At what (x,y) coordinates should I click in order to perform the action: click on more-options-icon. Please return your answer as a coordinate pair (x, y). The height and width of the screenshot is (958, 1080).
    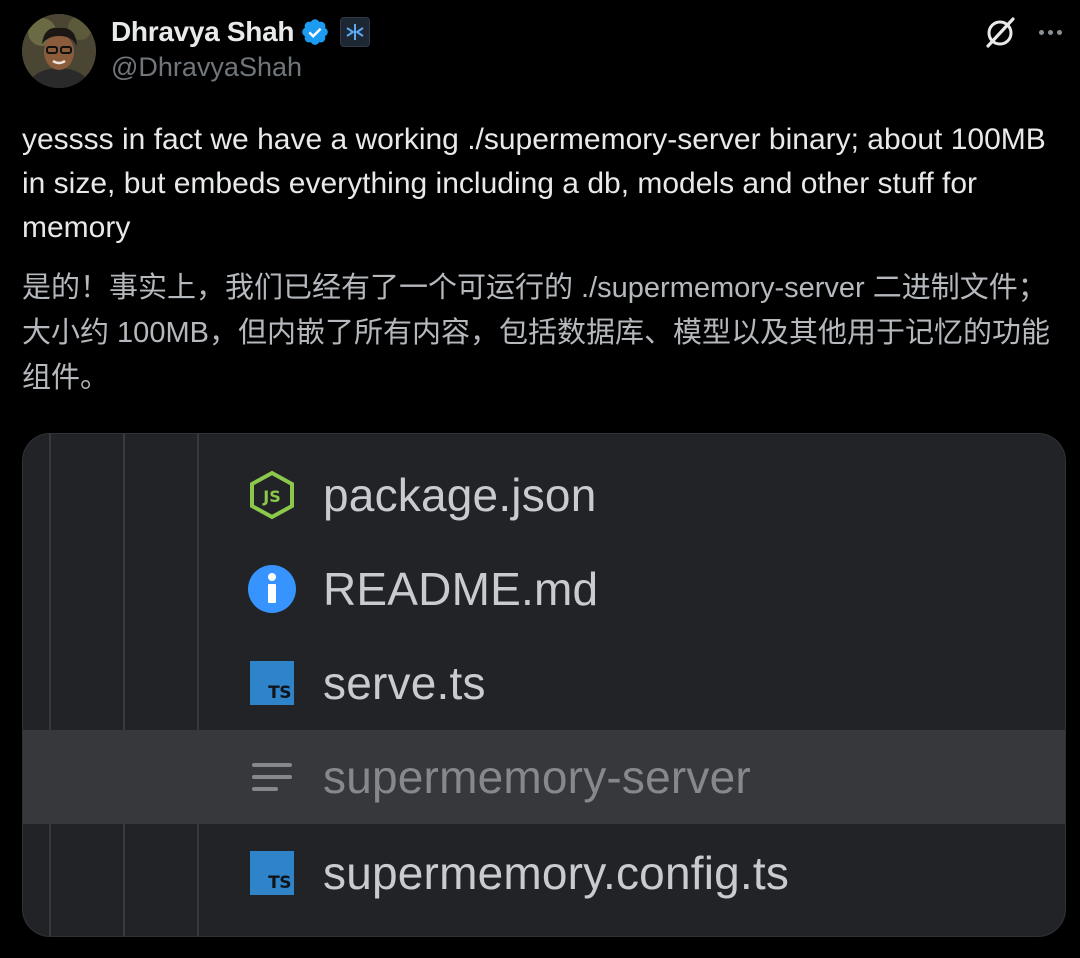
    Looking at the image, I should click on (1050, 32).